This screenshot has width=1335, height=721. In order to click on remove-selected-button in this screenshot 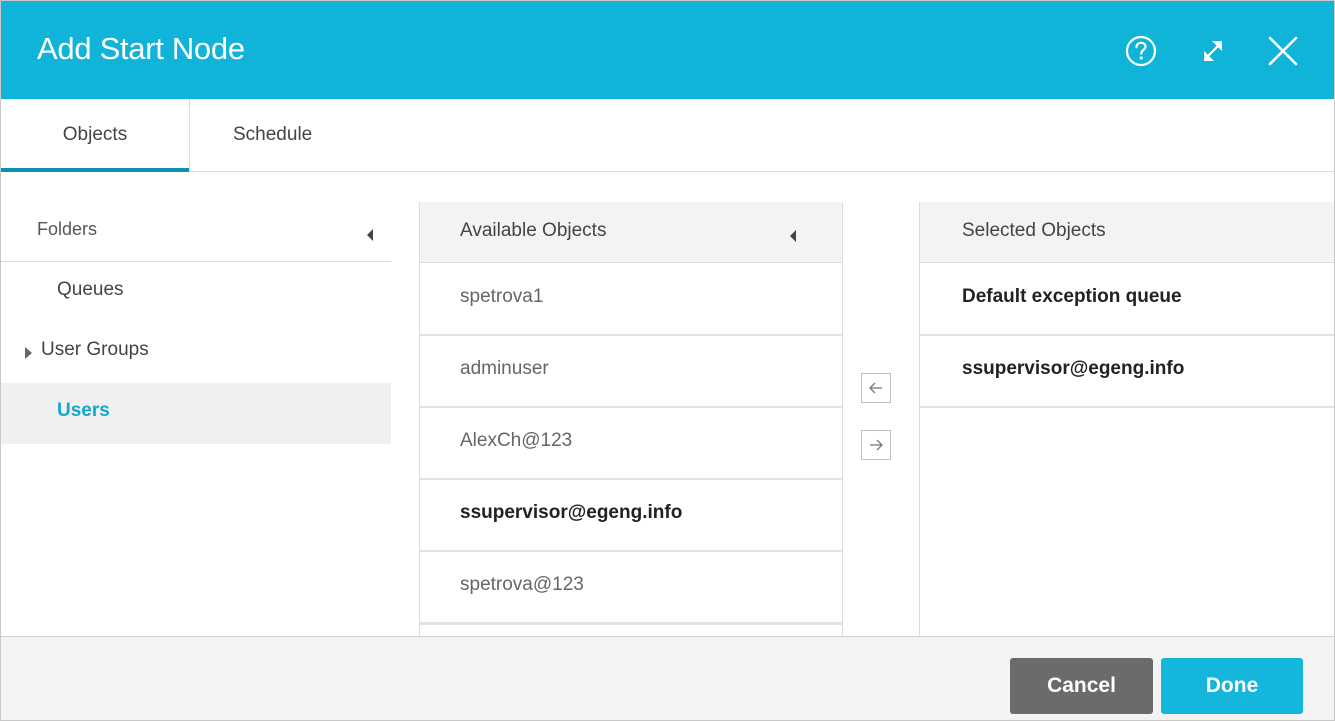, I will do `click(876, 388)`.